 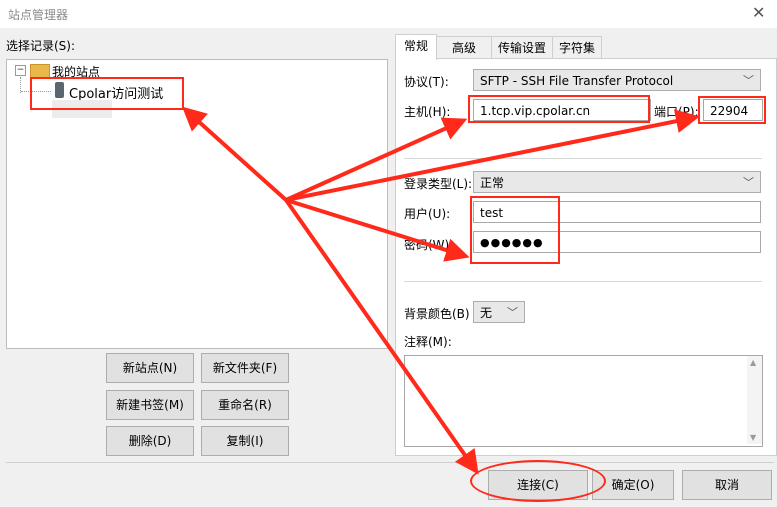 What do you see at coordinates (377, 230) in the screenshot?
I see `arrow-to-credentials` at bounding box center [377, 230].